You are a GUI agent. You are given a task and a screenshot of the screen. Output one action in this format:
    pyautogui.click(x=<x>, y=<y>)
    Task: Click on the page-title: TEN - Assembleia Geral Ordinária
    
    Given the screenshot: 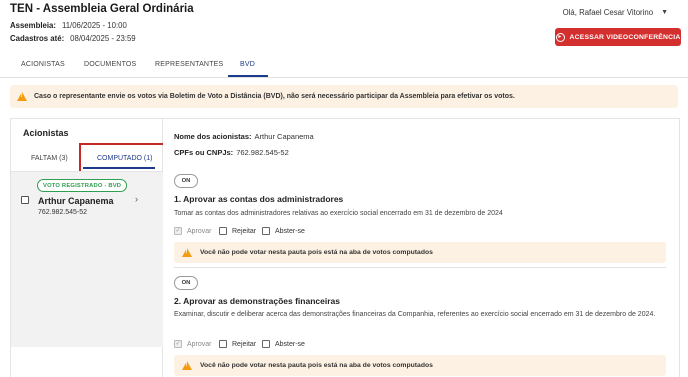 What is the action you would take?
    pyautogui.click(x=102, y=9)
    